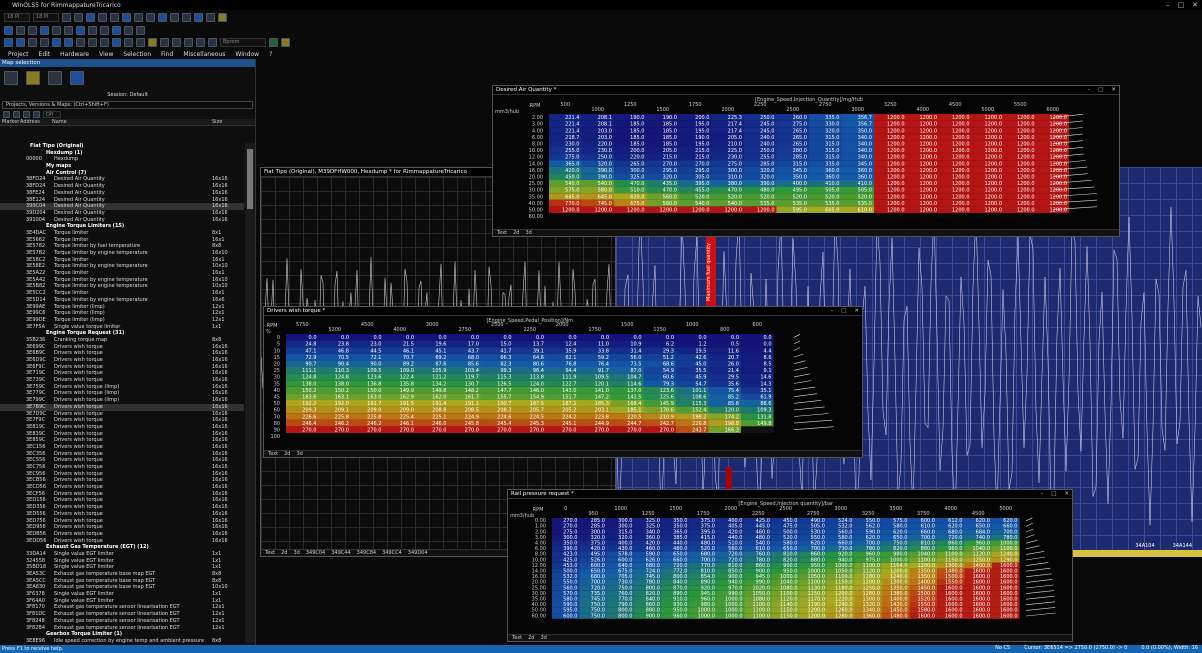 This screenshot has height=653, width=1202. What do you see at coordinates (504, 424) in the screenshot?
I see `table-cell: 245.4` at bounding box center [504, 424].